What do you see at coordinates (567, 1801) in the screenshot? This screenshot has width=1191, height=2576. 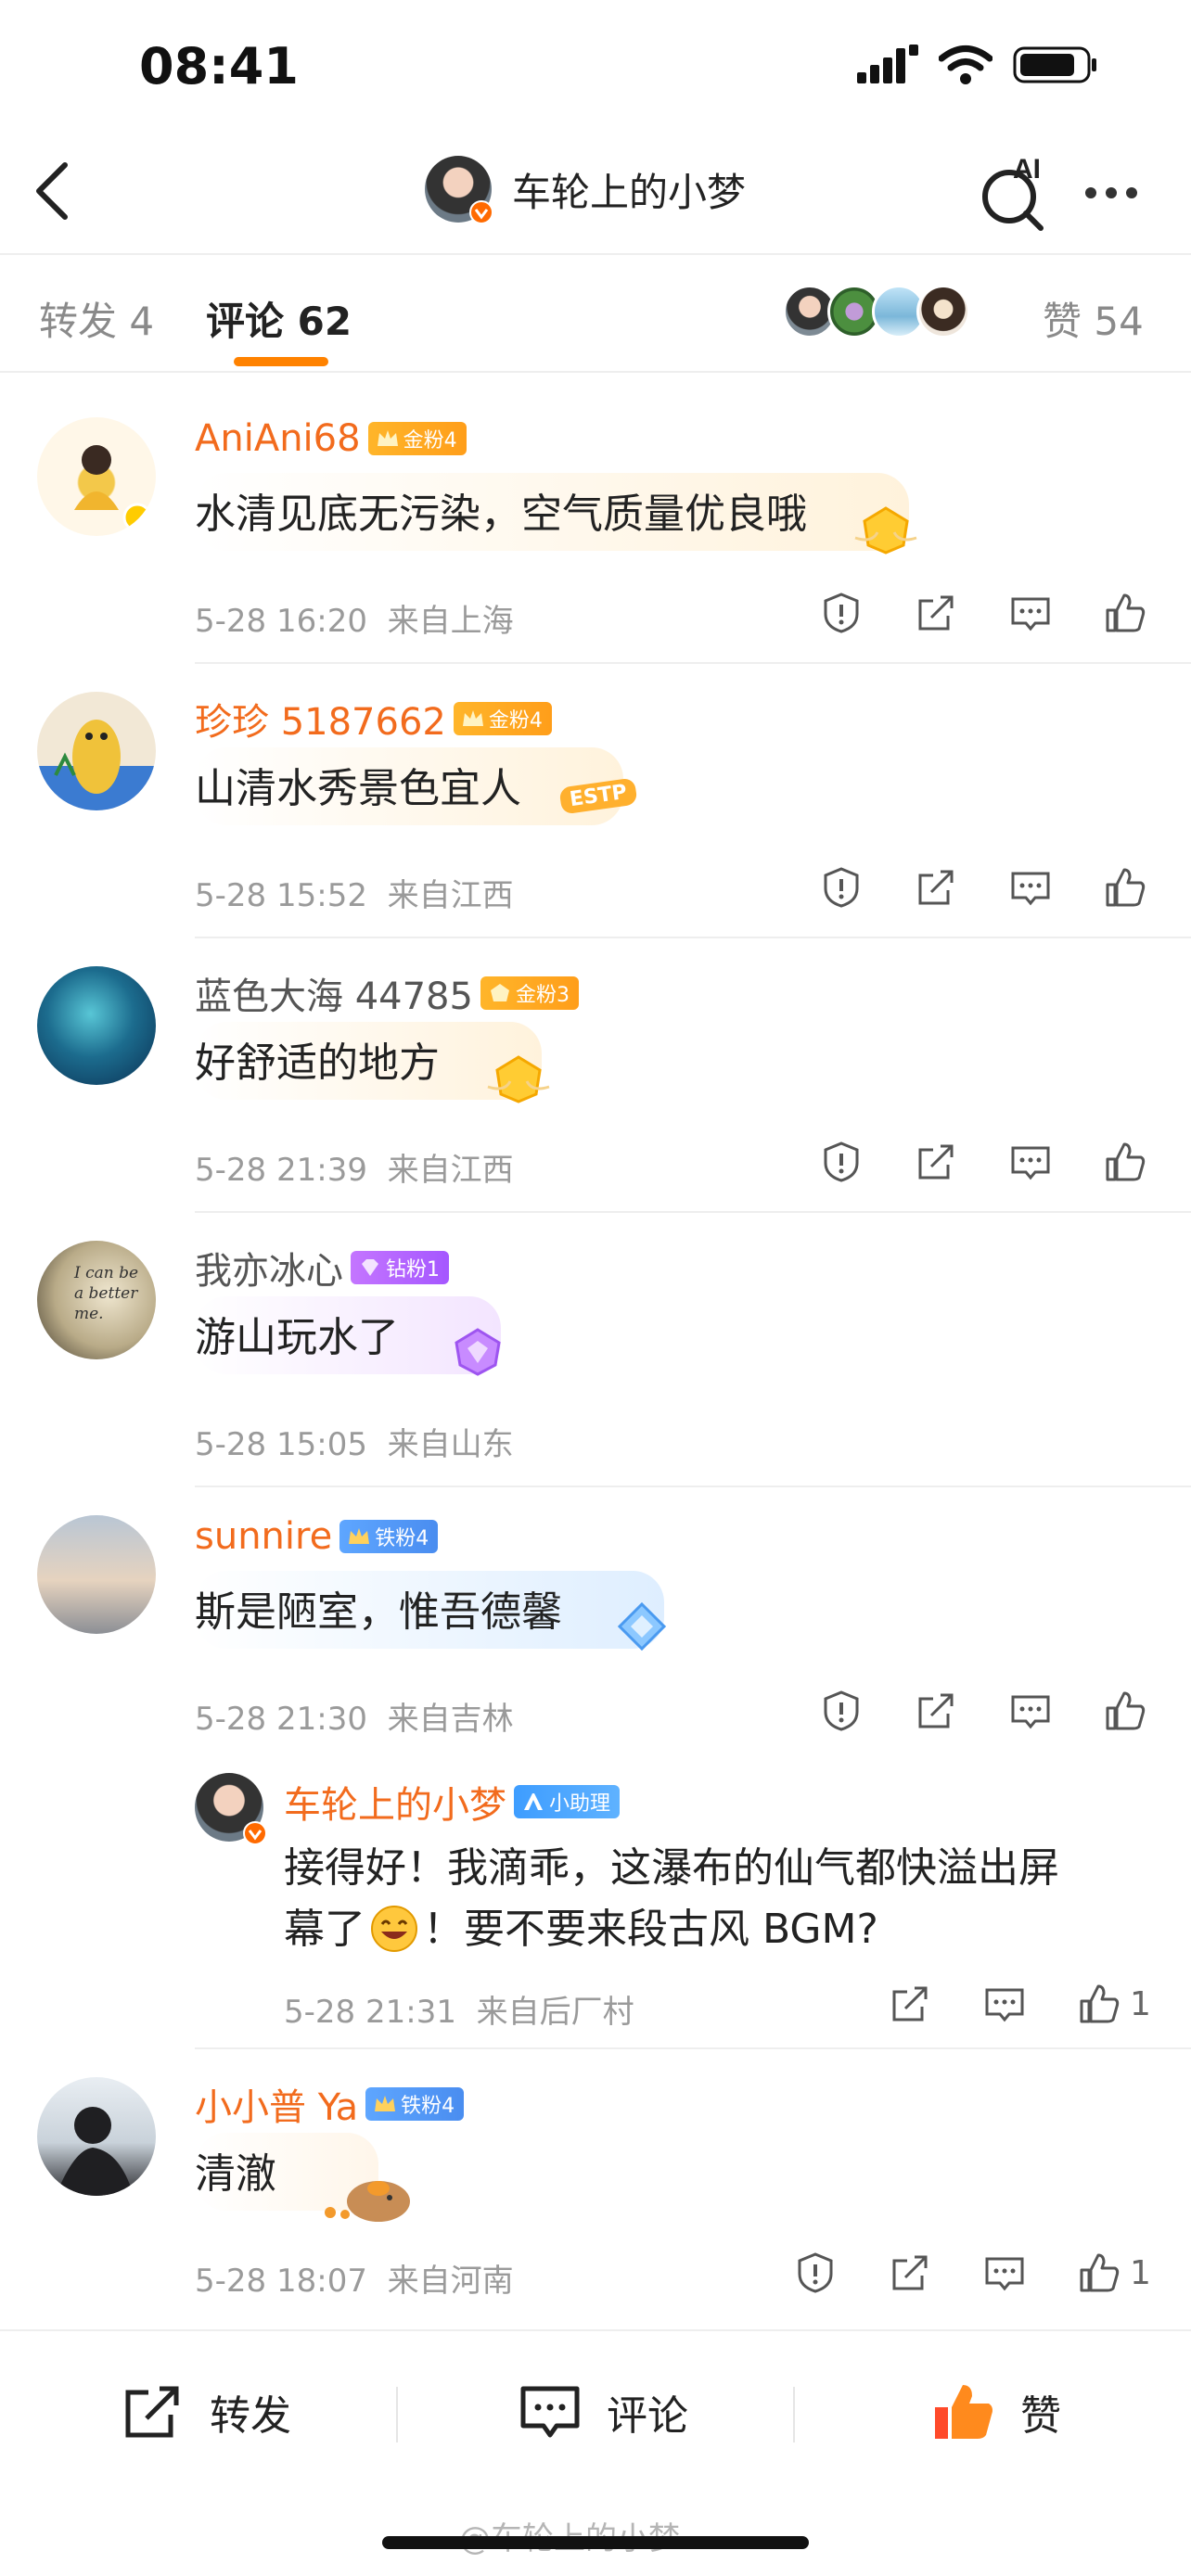 I see `assistant-badge: 小助理` at bounding box center [567, 1801].